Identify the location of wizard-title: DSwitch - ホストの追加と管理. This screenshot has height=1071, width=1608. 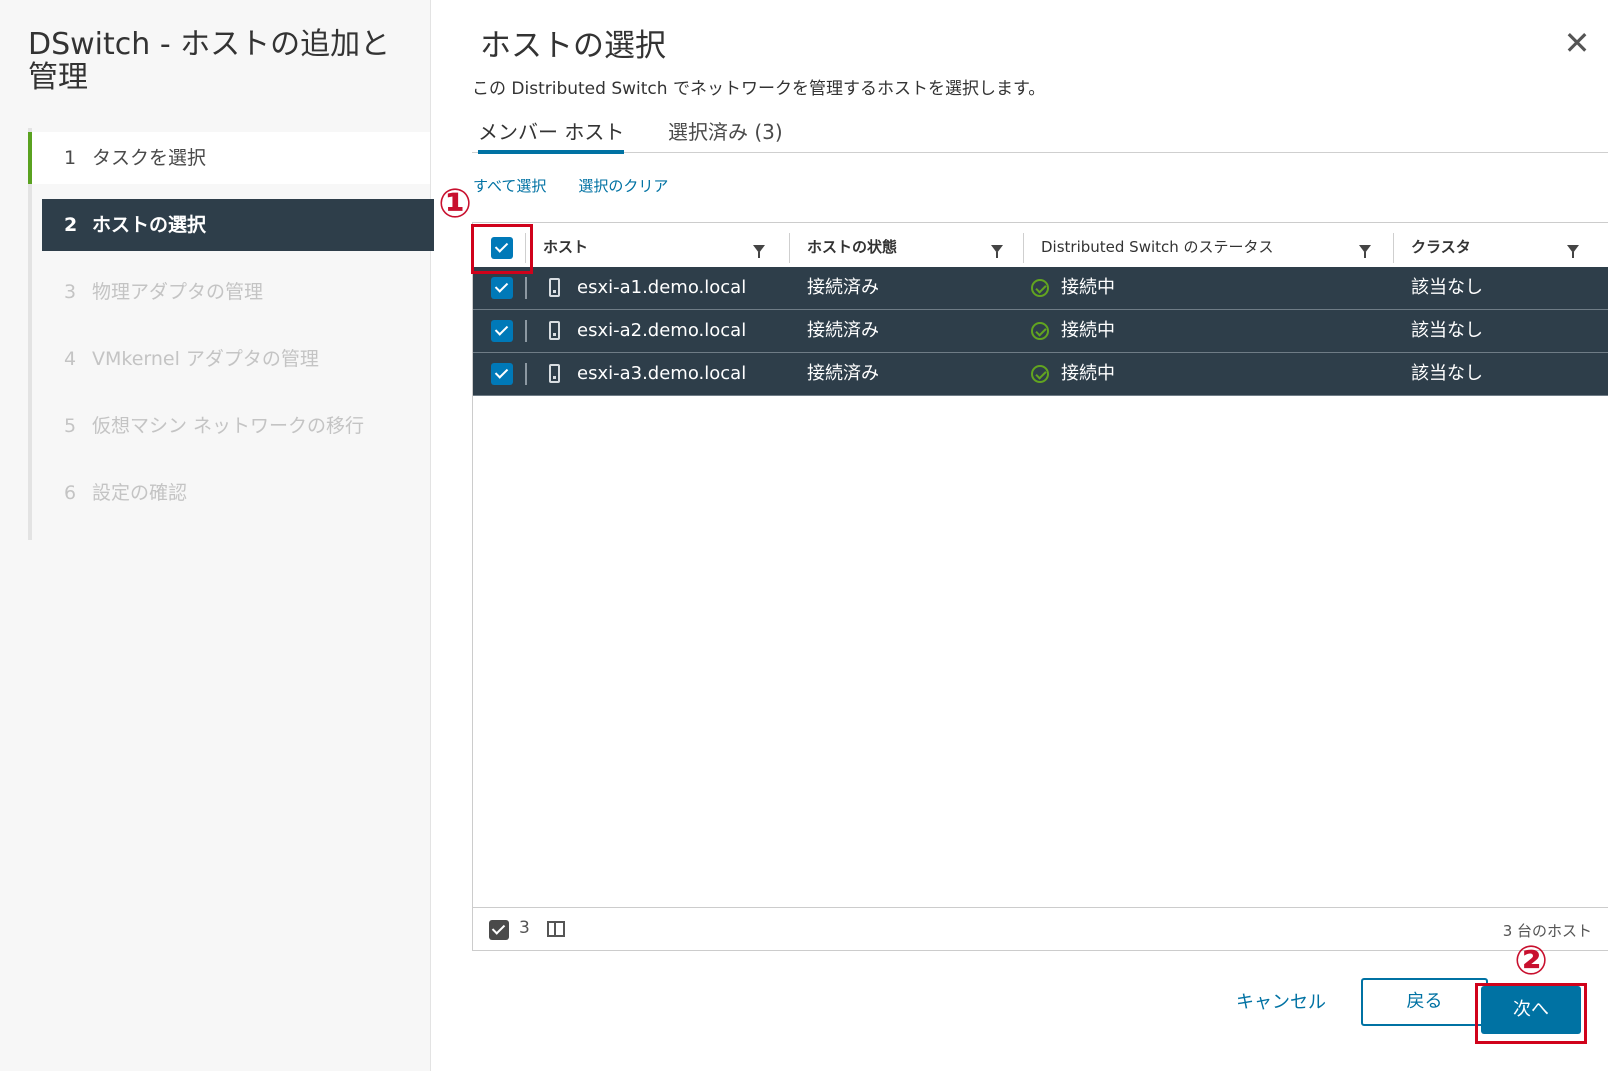
(209, 61).